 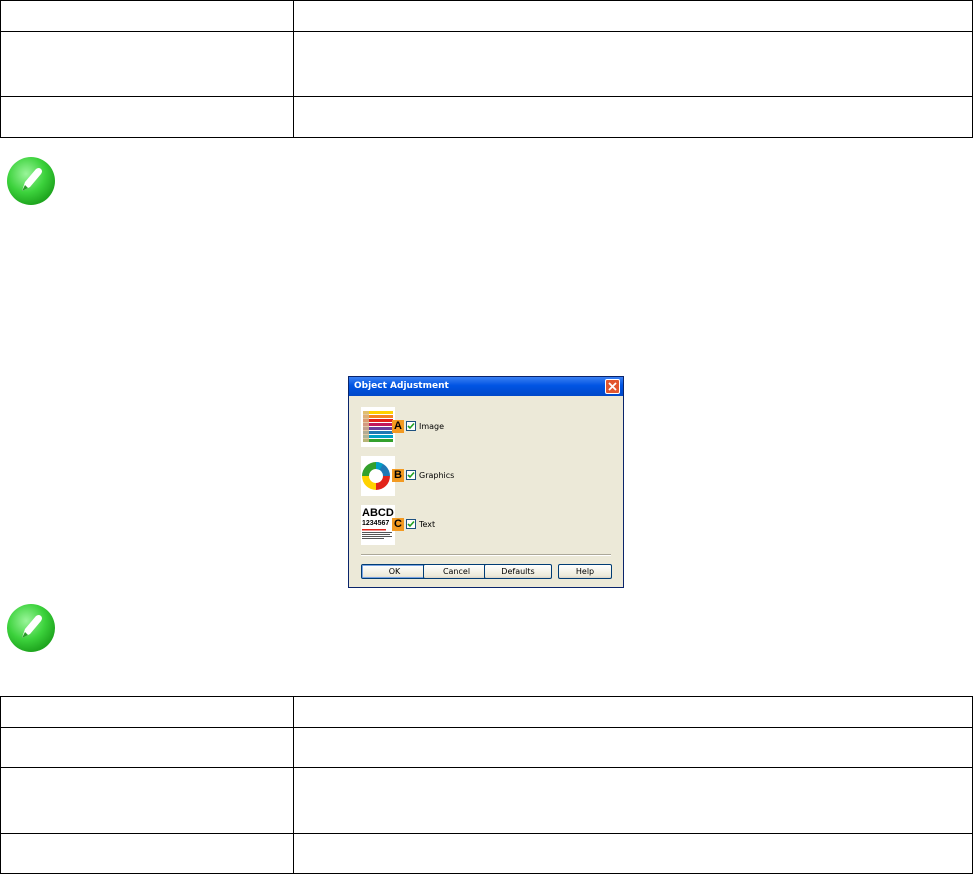 I want to click on thumb-text-line-2: 1234567, so click(x=376, y=523).